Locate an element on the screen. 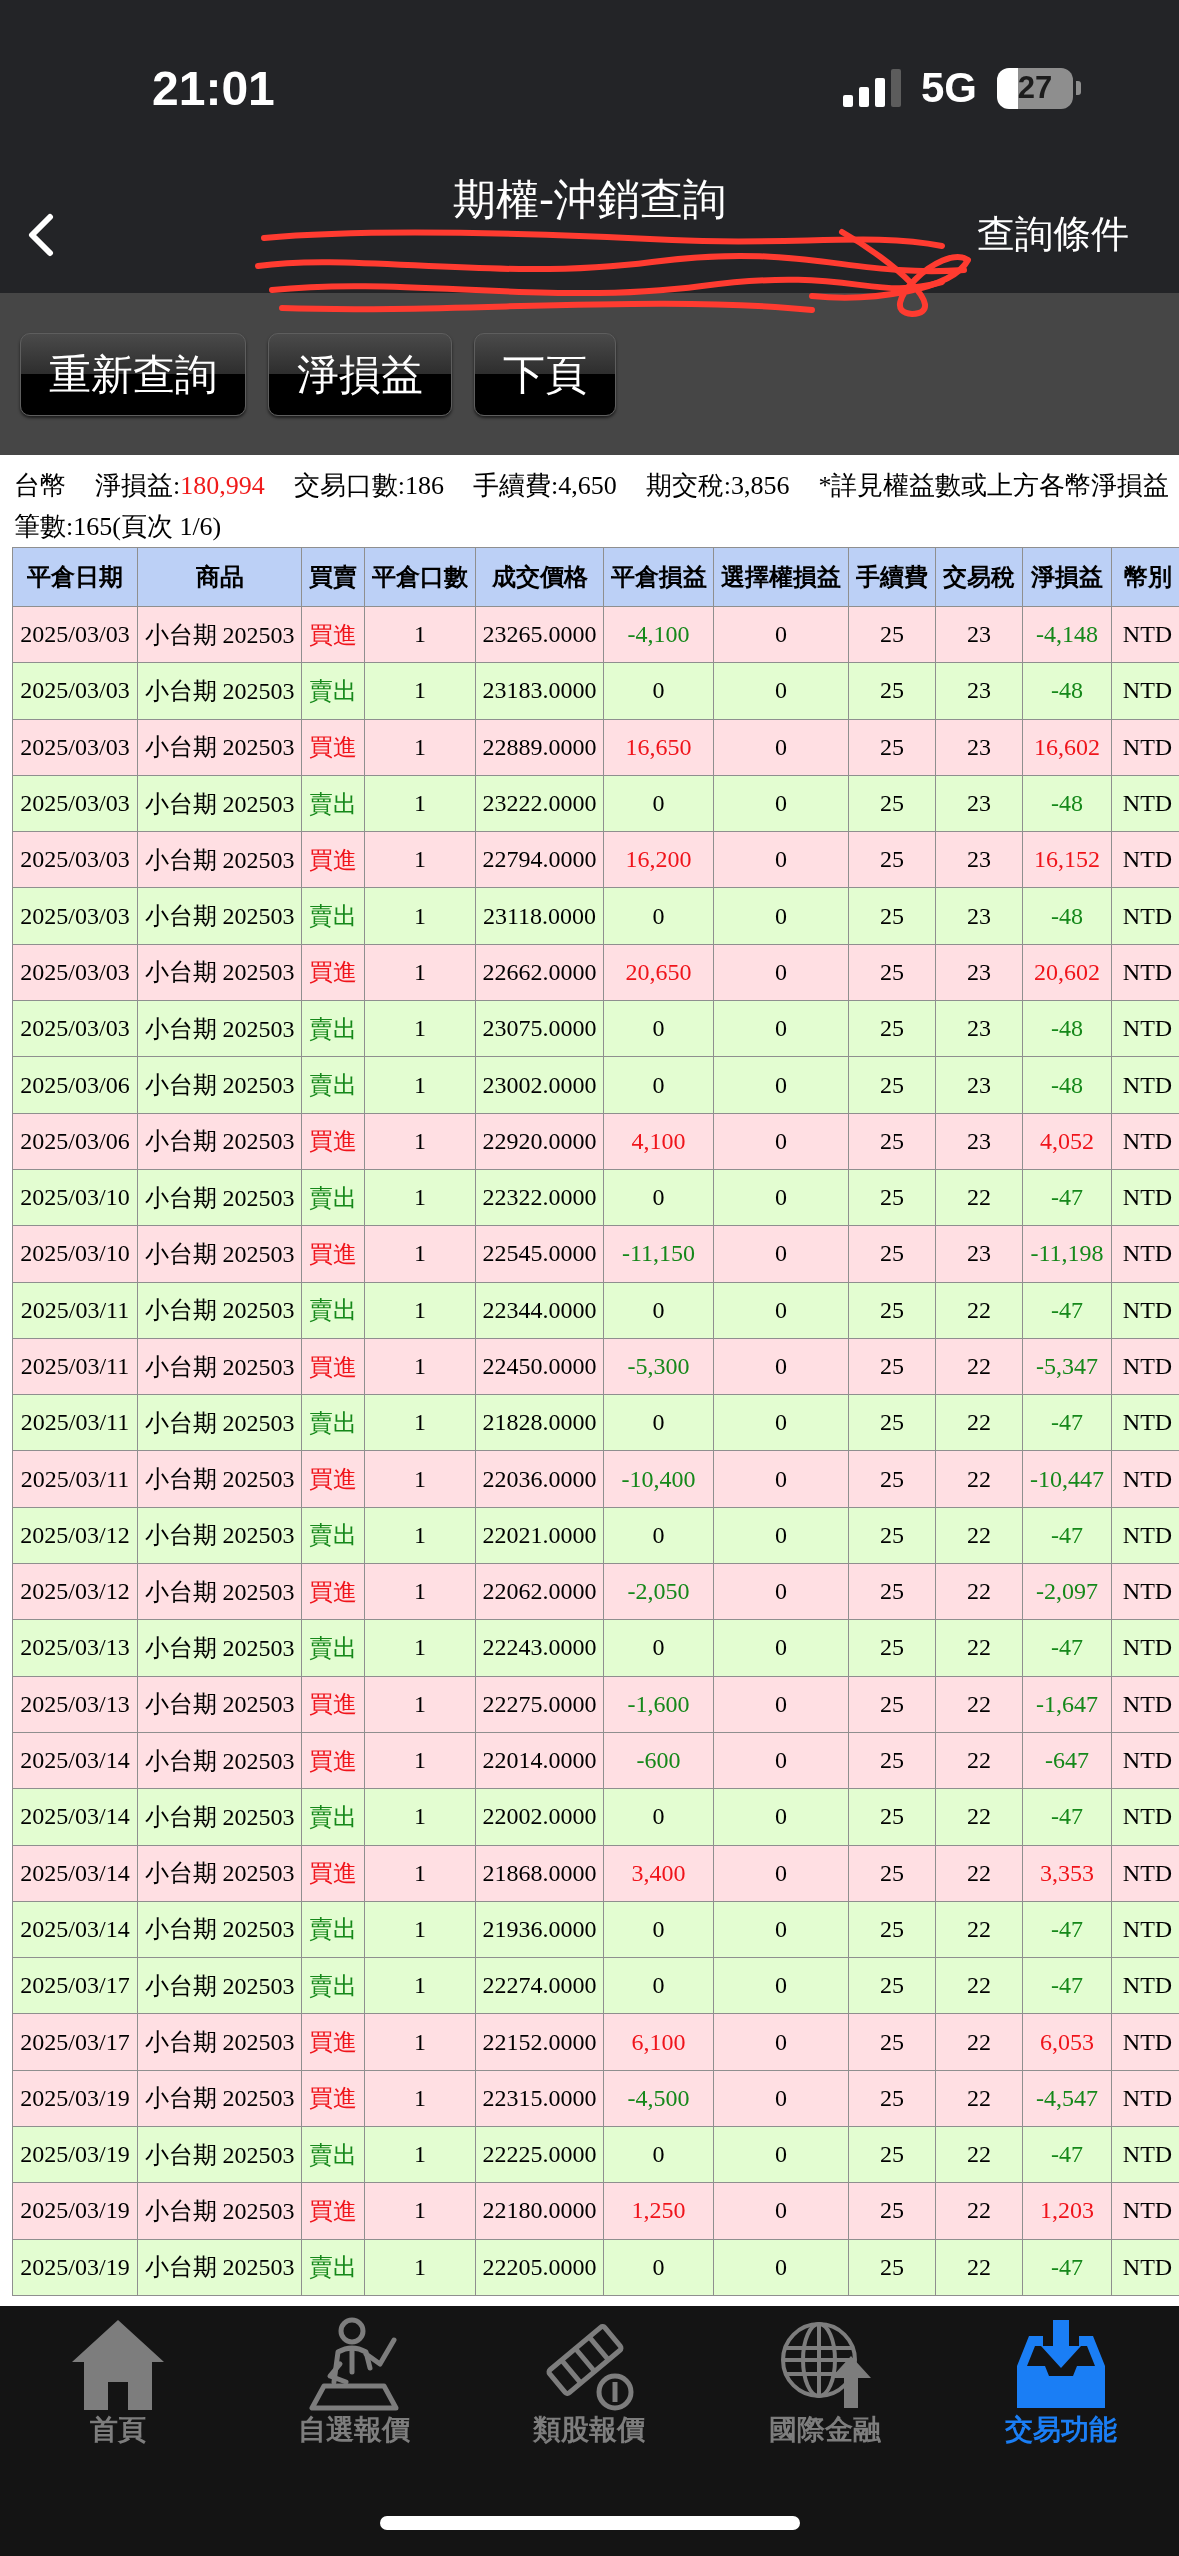 The height and width of the screenshot is (2556, 1179). price-cell: 22180.0000 is located at coordinates (539, 2211).